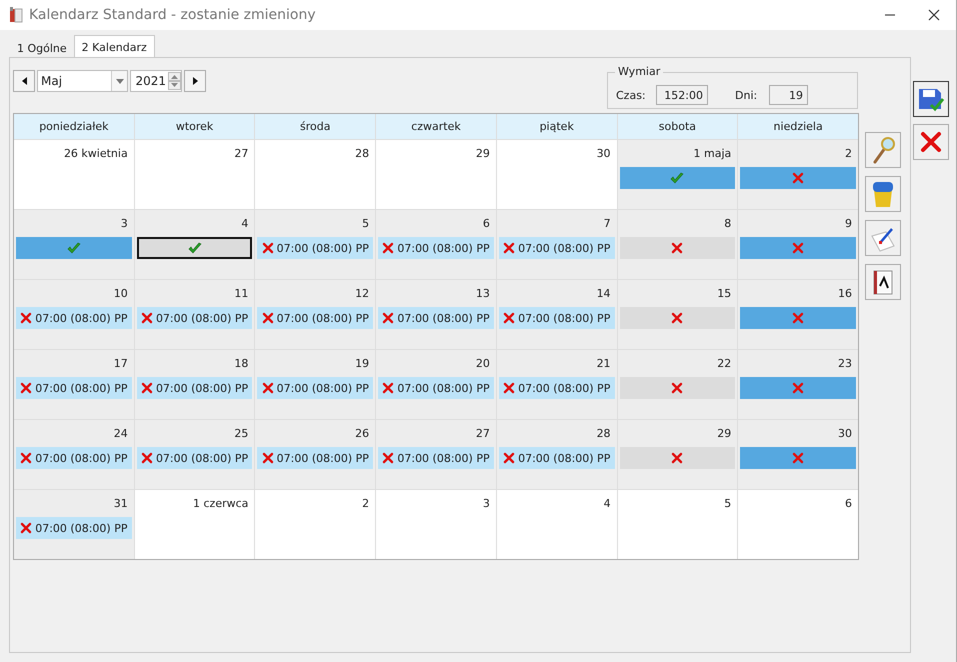 The width and height of the screenshot is (957, 662). Describe the element at coordinates (728, 224) in the screenshot. I see `day-number: 8` at that location.